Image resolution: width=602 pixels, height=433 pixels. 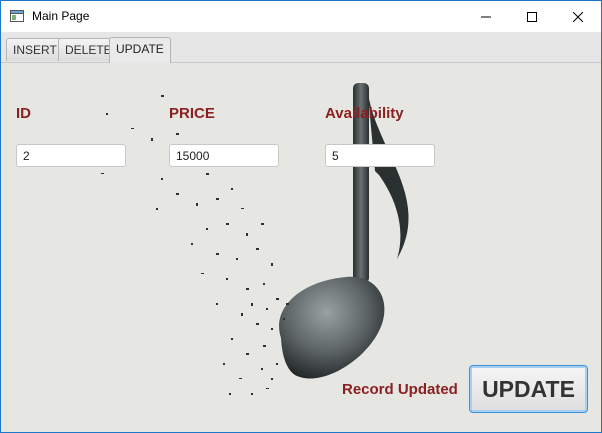 I want to click on minimize-icon, so click(x=486, y=16).